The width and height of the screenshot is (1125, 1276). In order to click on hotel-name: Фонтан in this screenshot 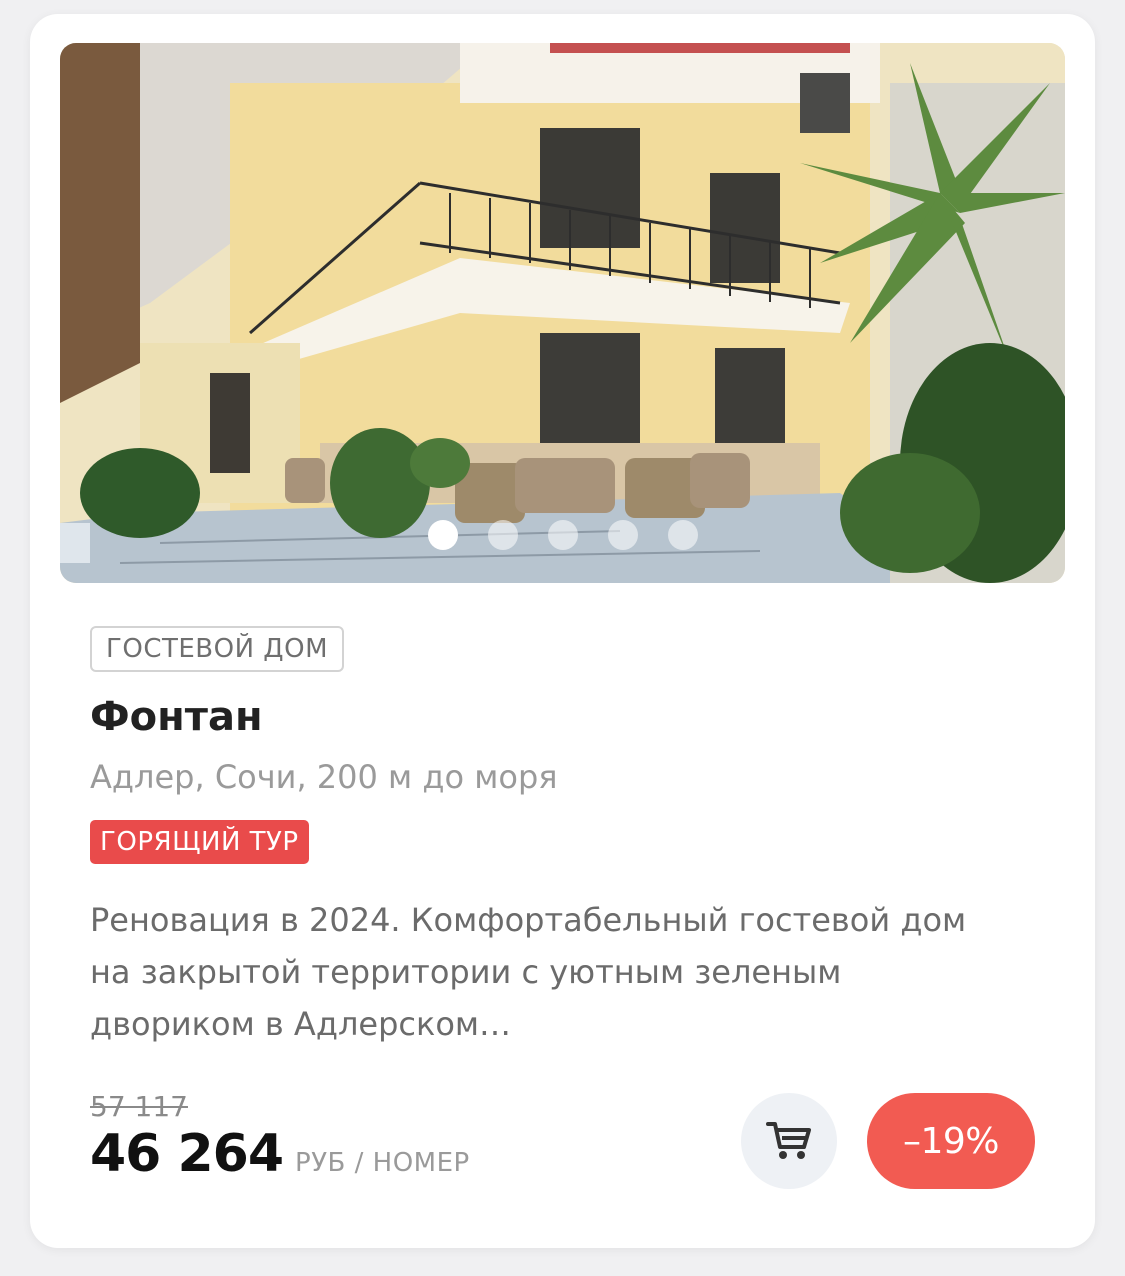, I will do `click(176, 717)`.